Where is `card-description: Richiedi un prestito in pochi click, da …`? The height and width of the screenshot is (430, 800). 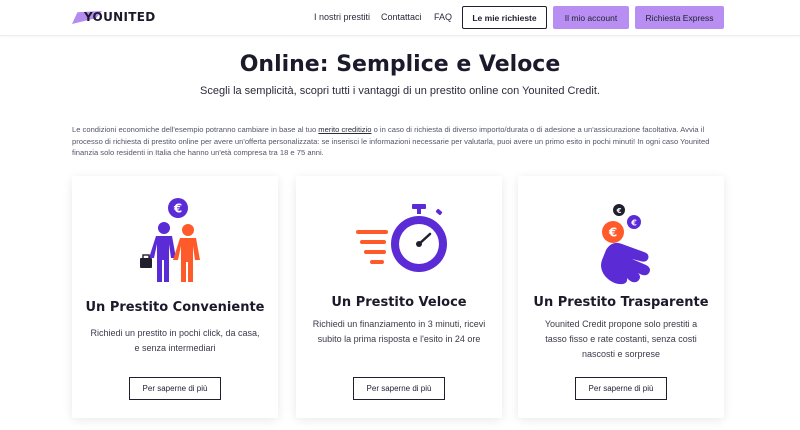 card-description: Richiedi un prestito in pochi click, da … is located at coordinates (175, 340).